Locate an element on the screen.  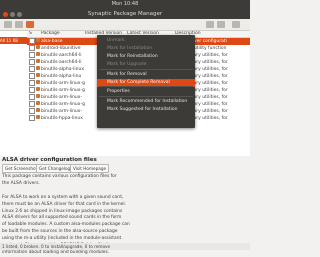
menu-item-mark-for-removal: Mark for Removal is located at coordinates (146, 75).